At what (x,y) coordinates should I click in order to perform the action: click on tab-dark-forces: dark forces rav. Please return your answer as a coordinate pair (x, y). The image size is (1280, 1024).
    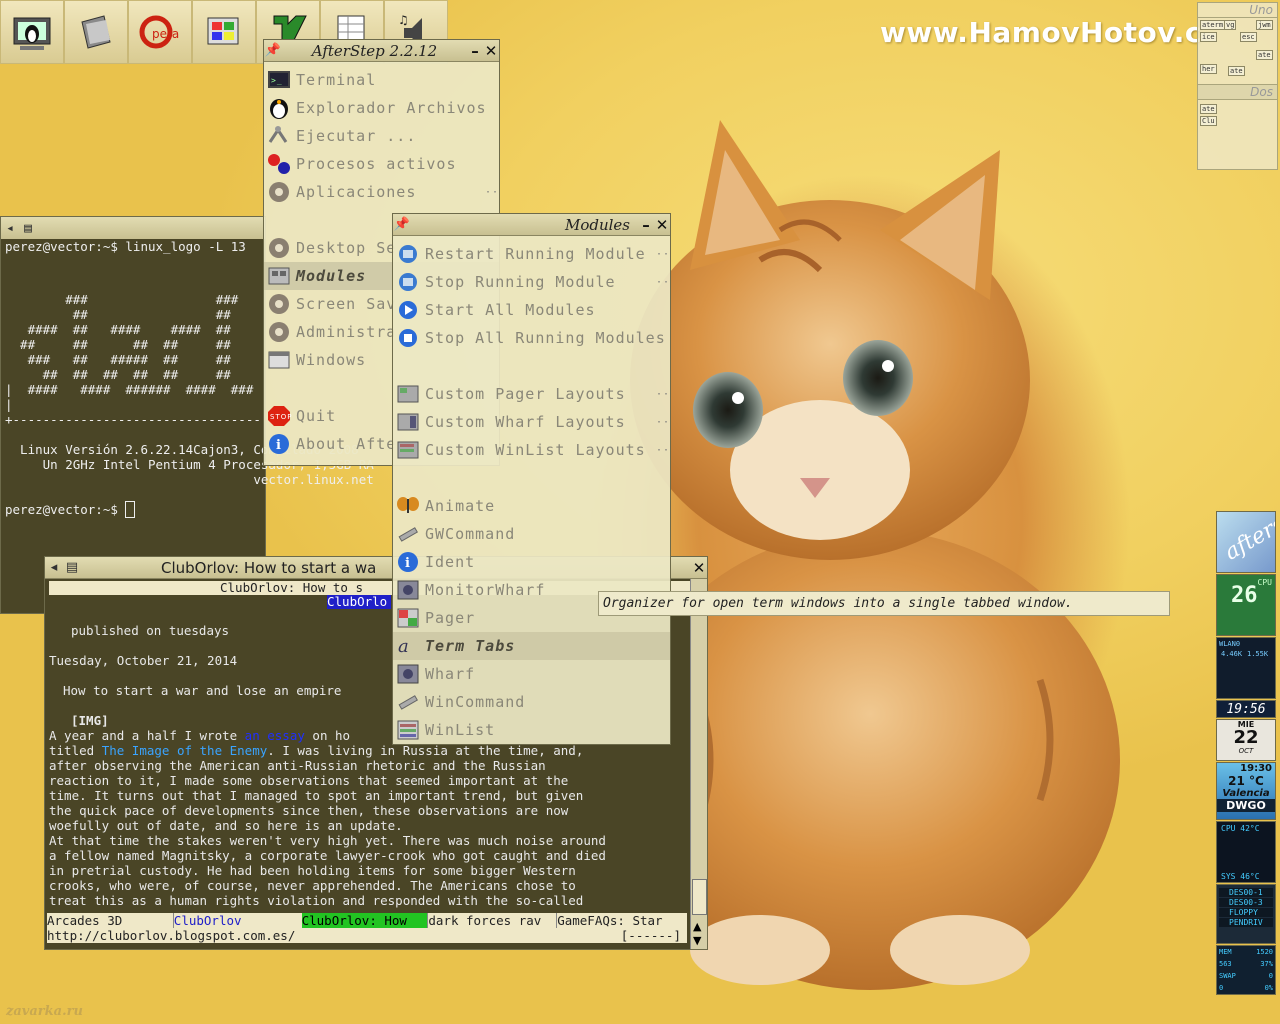
    Looking at the image, I should click on (491, 920).